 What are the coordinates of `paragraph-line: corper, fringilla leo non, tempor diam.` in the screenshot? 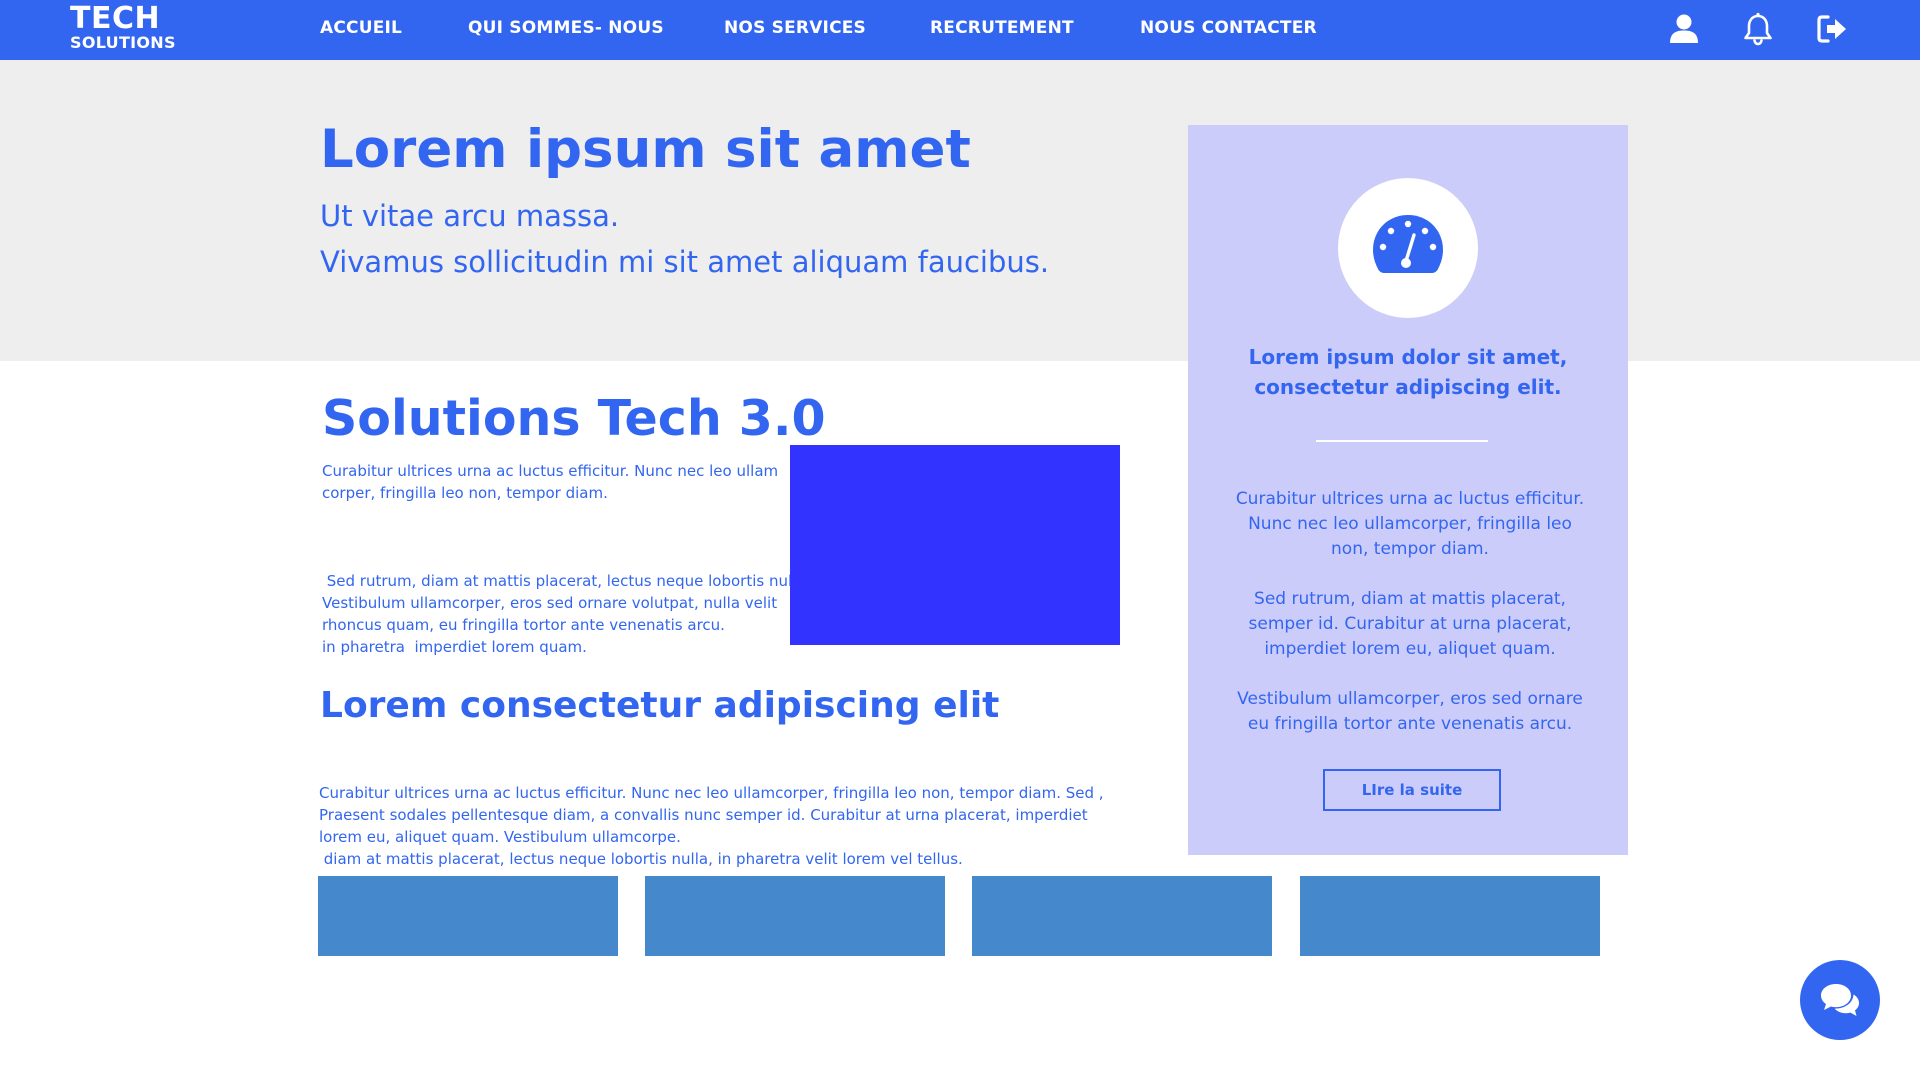 It's located at (465, 493).